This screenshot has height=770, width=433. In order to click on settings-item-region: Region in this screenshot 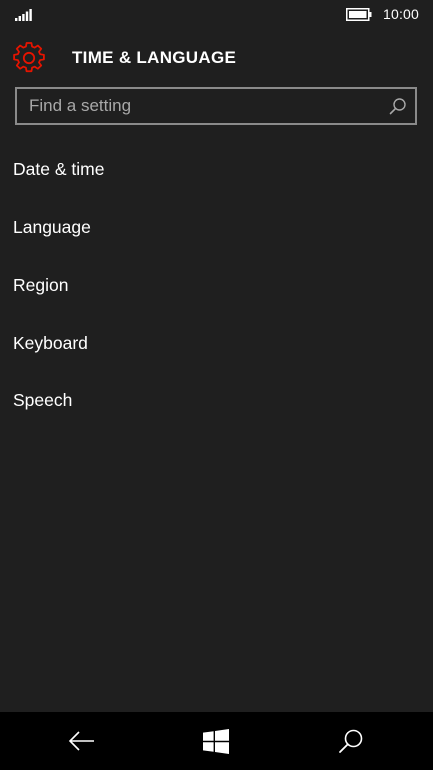, I will do `click(216, 286)`.